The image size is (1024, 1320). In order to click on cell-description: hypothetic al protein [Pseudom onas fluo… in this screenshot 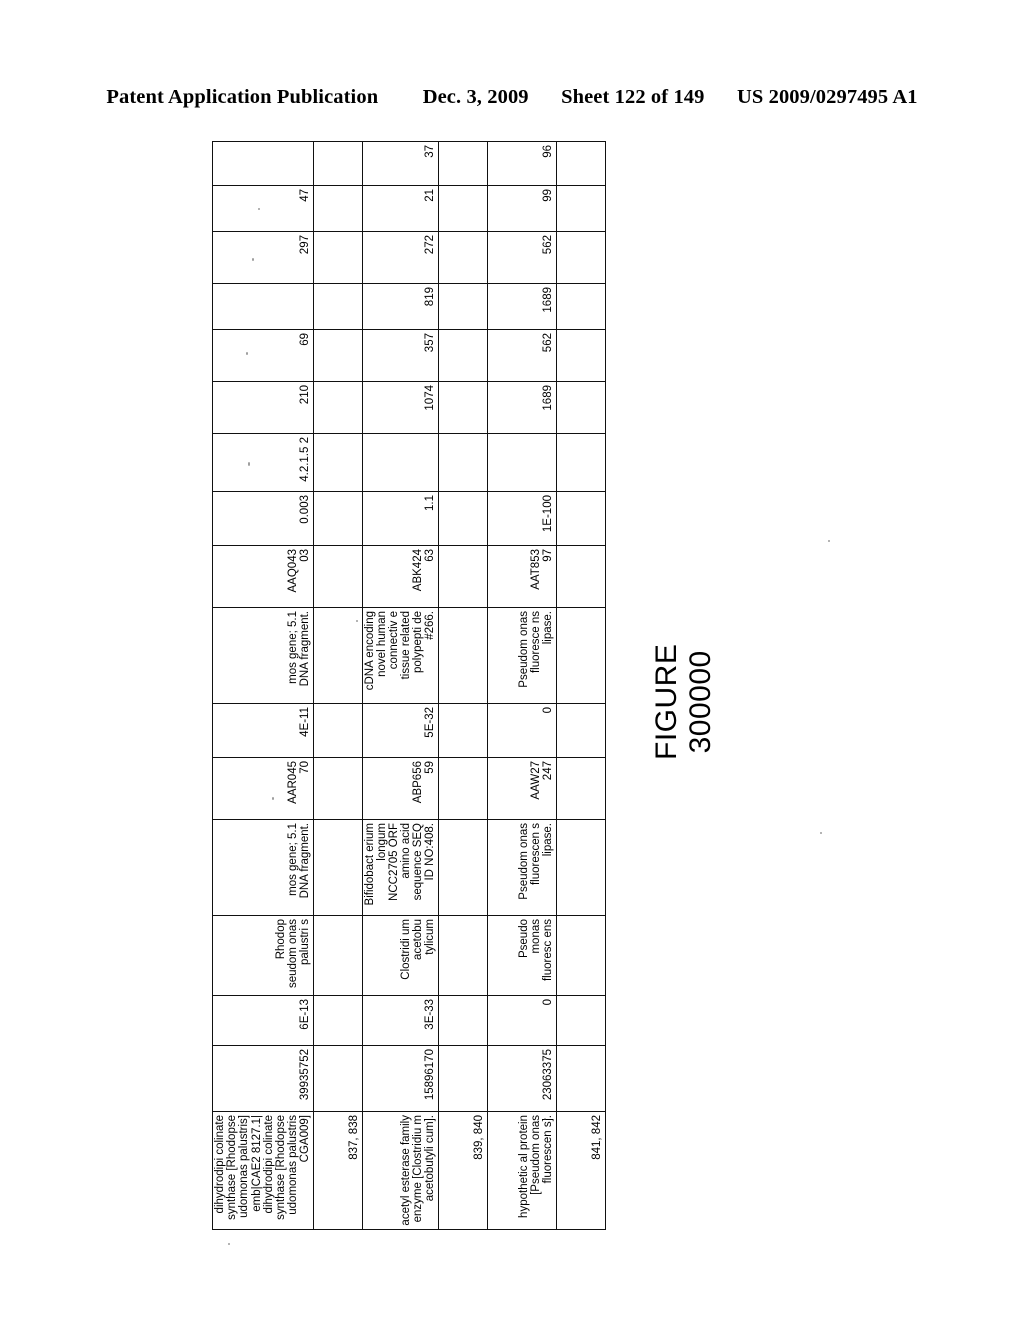, I will do `click(522, 1170)`.